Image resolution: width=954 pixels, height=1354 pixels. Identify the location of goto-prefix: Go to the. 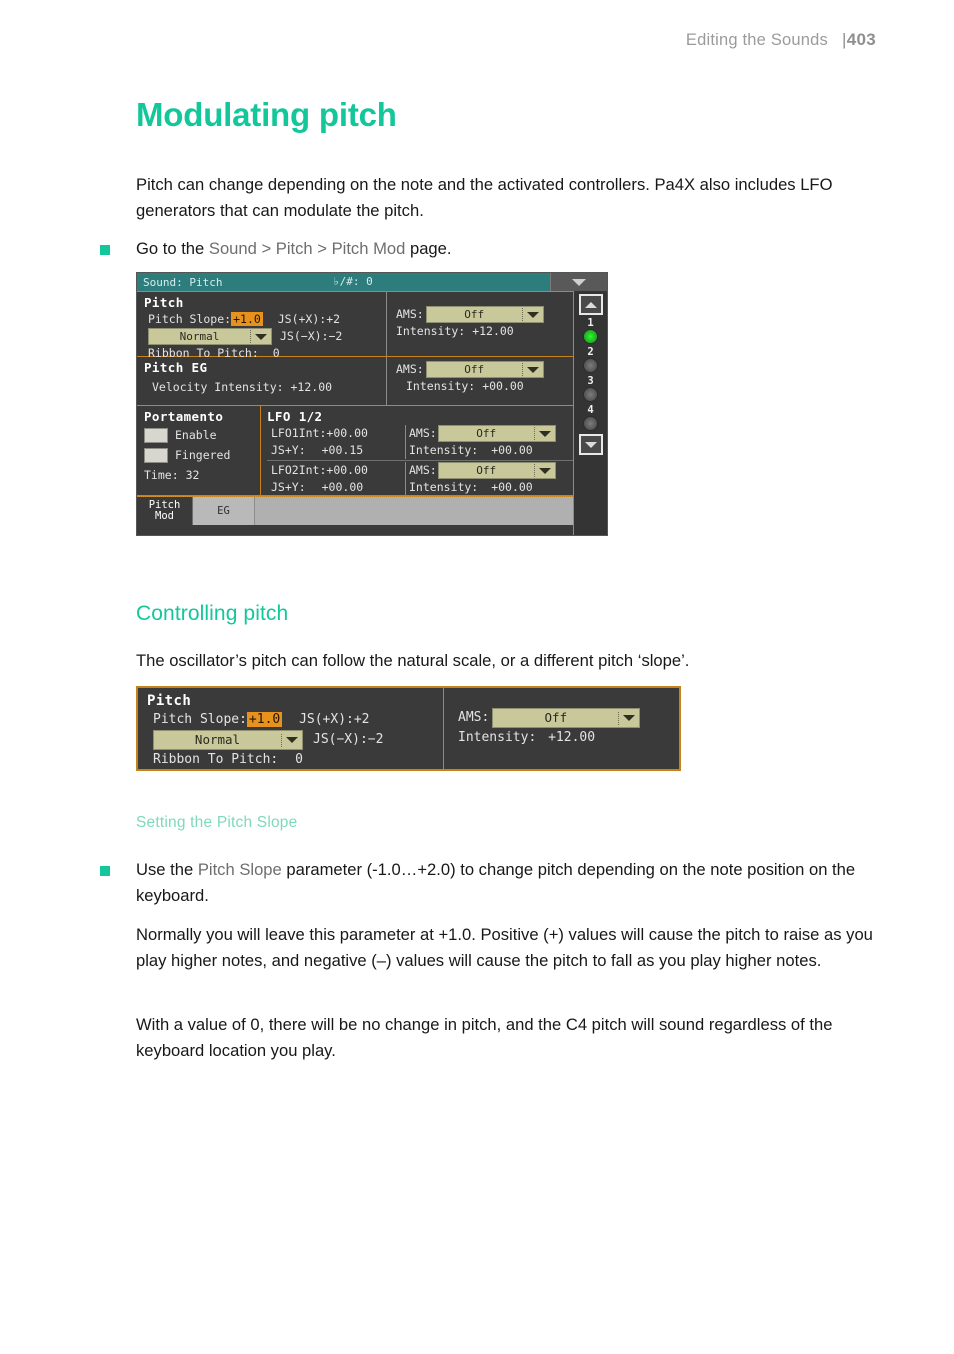
(172, 248).